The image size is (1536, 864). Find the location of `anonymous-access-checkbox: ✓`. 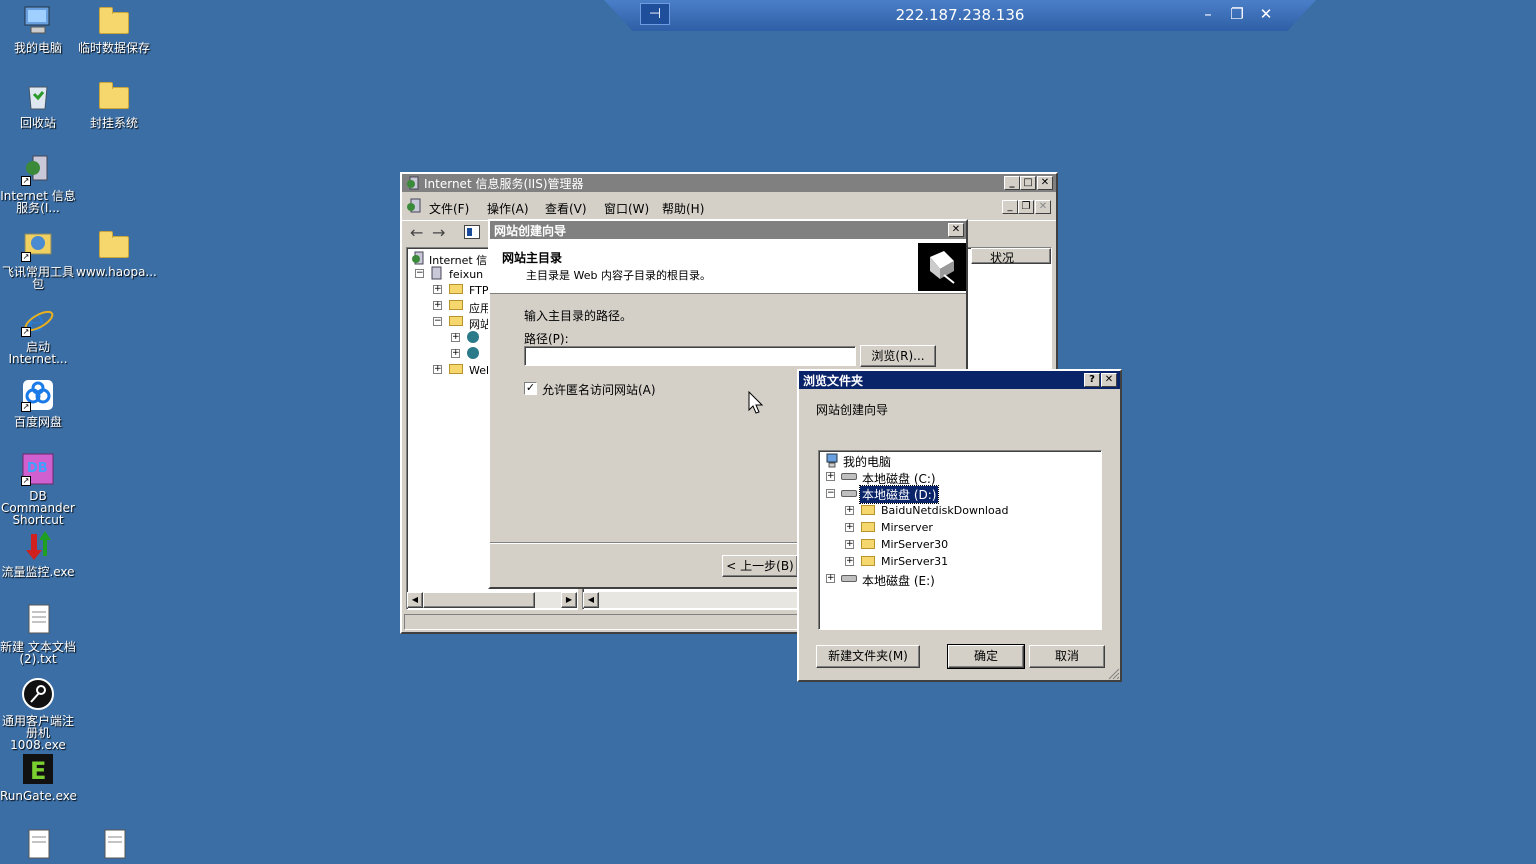

anonymous-access-checkbox: ✓ is located at coordinates (530, 388).